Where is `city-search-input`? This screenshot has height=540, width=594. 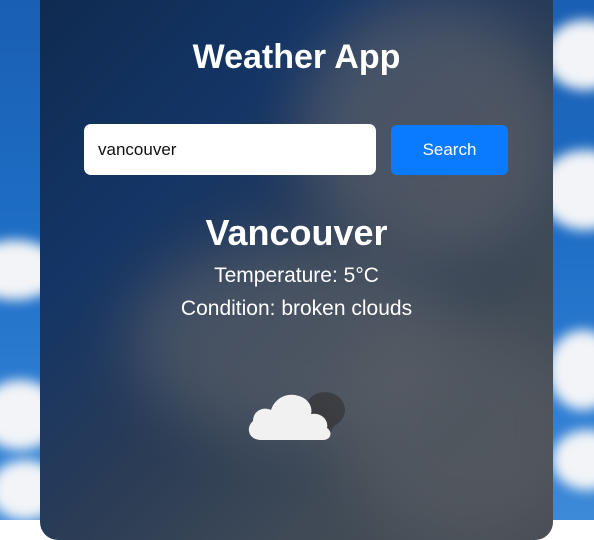 city-search-input is located at coordinates (230, 149).